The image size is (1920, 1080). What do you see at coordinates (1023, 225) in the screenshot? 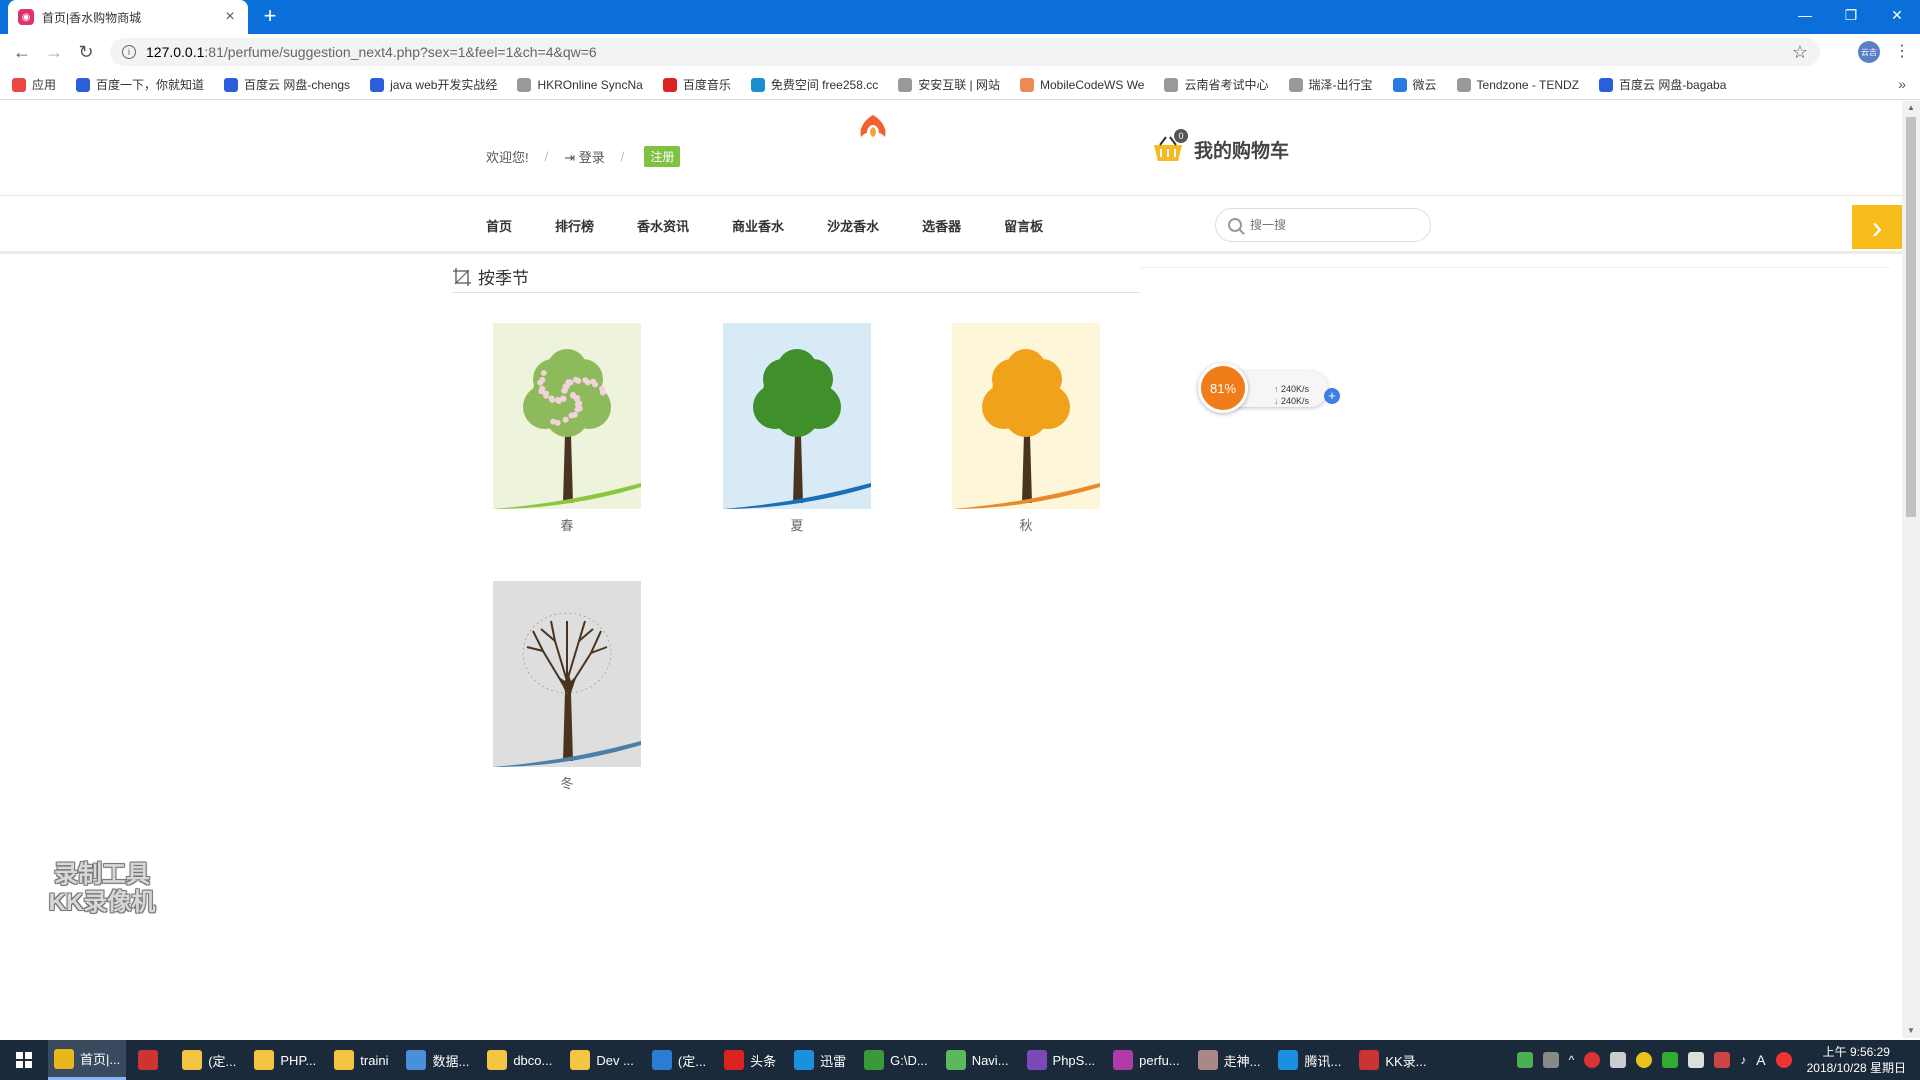
I see `nav-item: 留言板` at bounding box center [1023, 225].